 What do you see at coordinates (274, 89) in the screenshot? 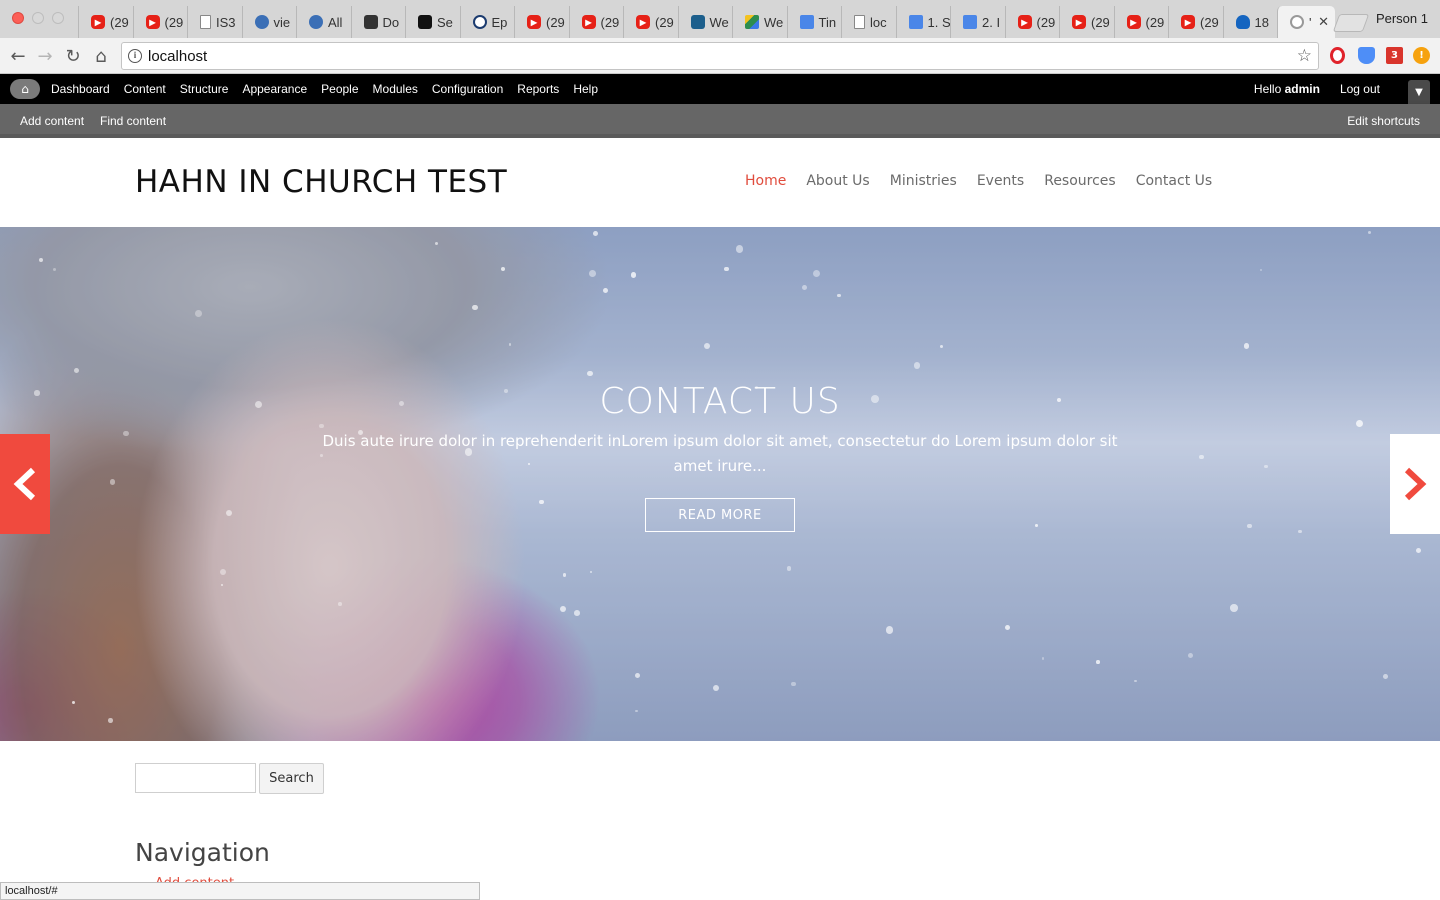
I see `admin-menu-item: Appearance` at bounding box center [274, 89].